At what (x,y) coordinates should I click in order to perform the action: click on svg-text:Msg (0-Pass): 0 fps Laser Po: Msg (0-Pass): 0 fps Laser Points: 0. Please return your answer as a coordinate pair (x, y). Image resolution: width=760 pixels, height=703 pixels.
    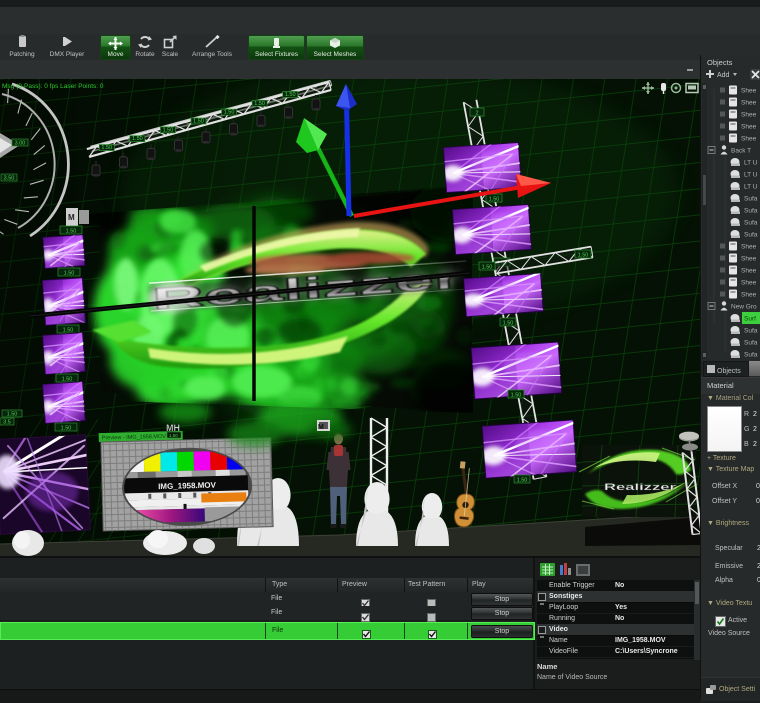
    Looking at the image, I should click on (53, 86).